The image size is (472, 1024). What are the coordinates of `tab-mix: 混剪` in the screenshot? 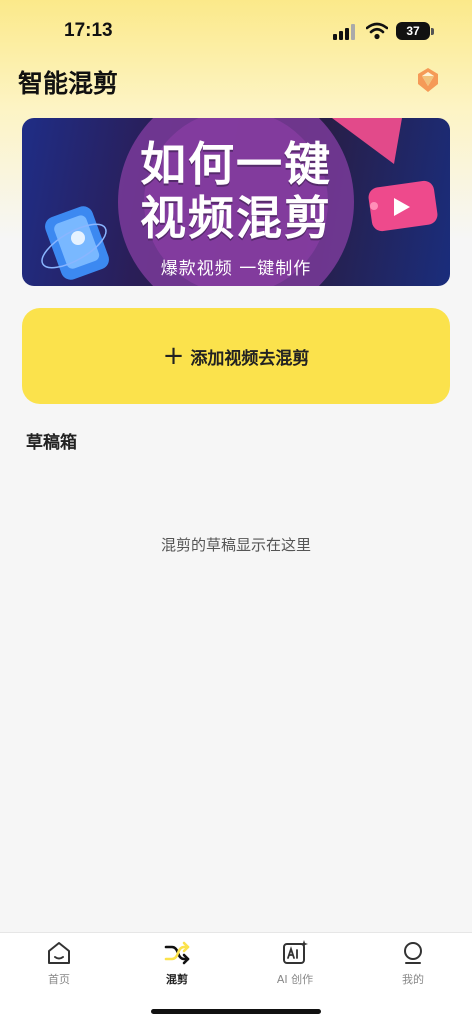 It's located at (177, 967).